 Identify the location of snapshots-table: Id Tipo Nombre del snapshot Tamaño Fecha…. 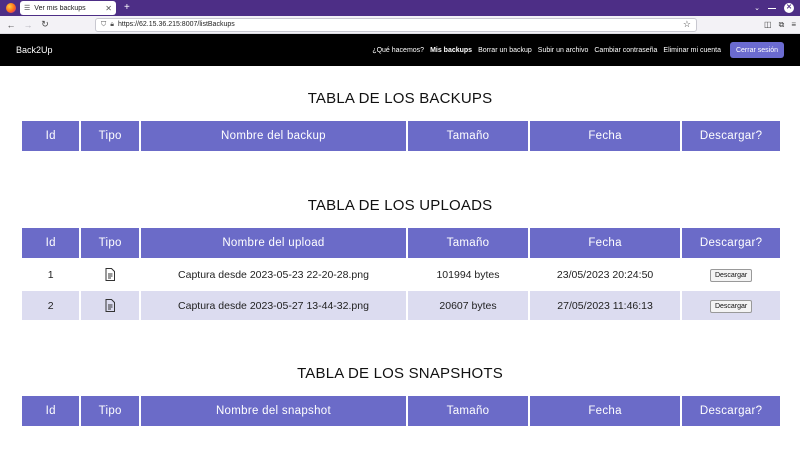
(401, 411).